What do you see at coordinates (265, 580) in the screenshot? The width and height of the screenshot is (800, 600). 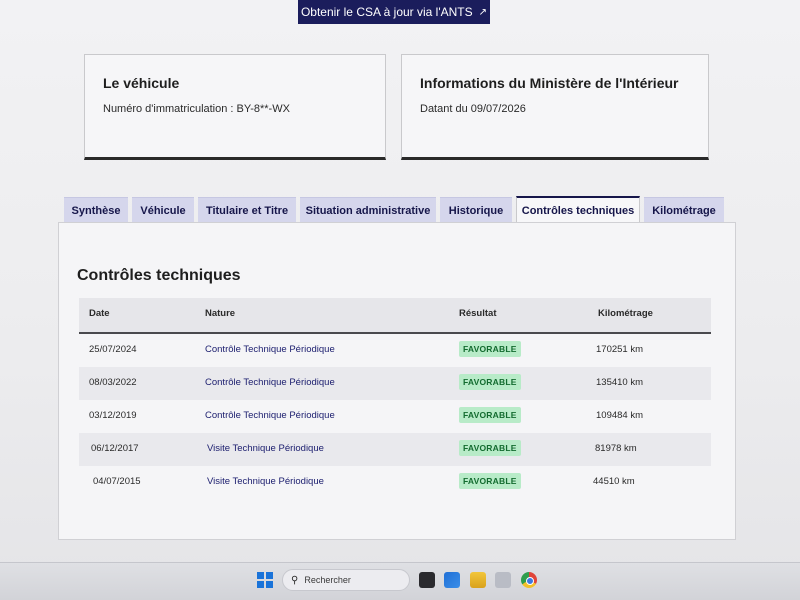 I see `windows-start-icon` at bounding box center [265, 580].